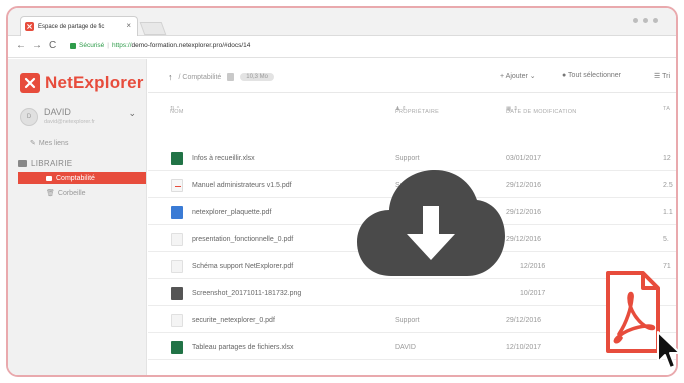  Describe the element at coordinates (176, 110) in the screenshot. I see `column-header-name: NOM ⇅ ^` at that location.